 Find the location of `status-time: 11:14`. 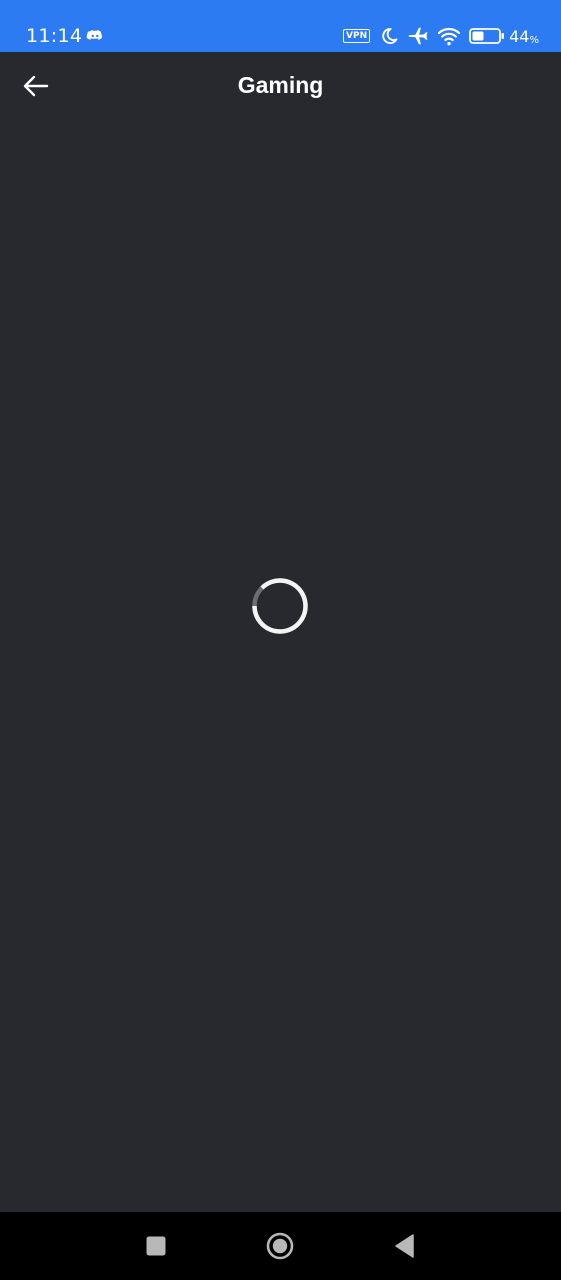

status-time: 11:14 is located at coordinates (54, 36).